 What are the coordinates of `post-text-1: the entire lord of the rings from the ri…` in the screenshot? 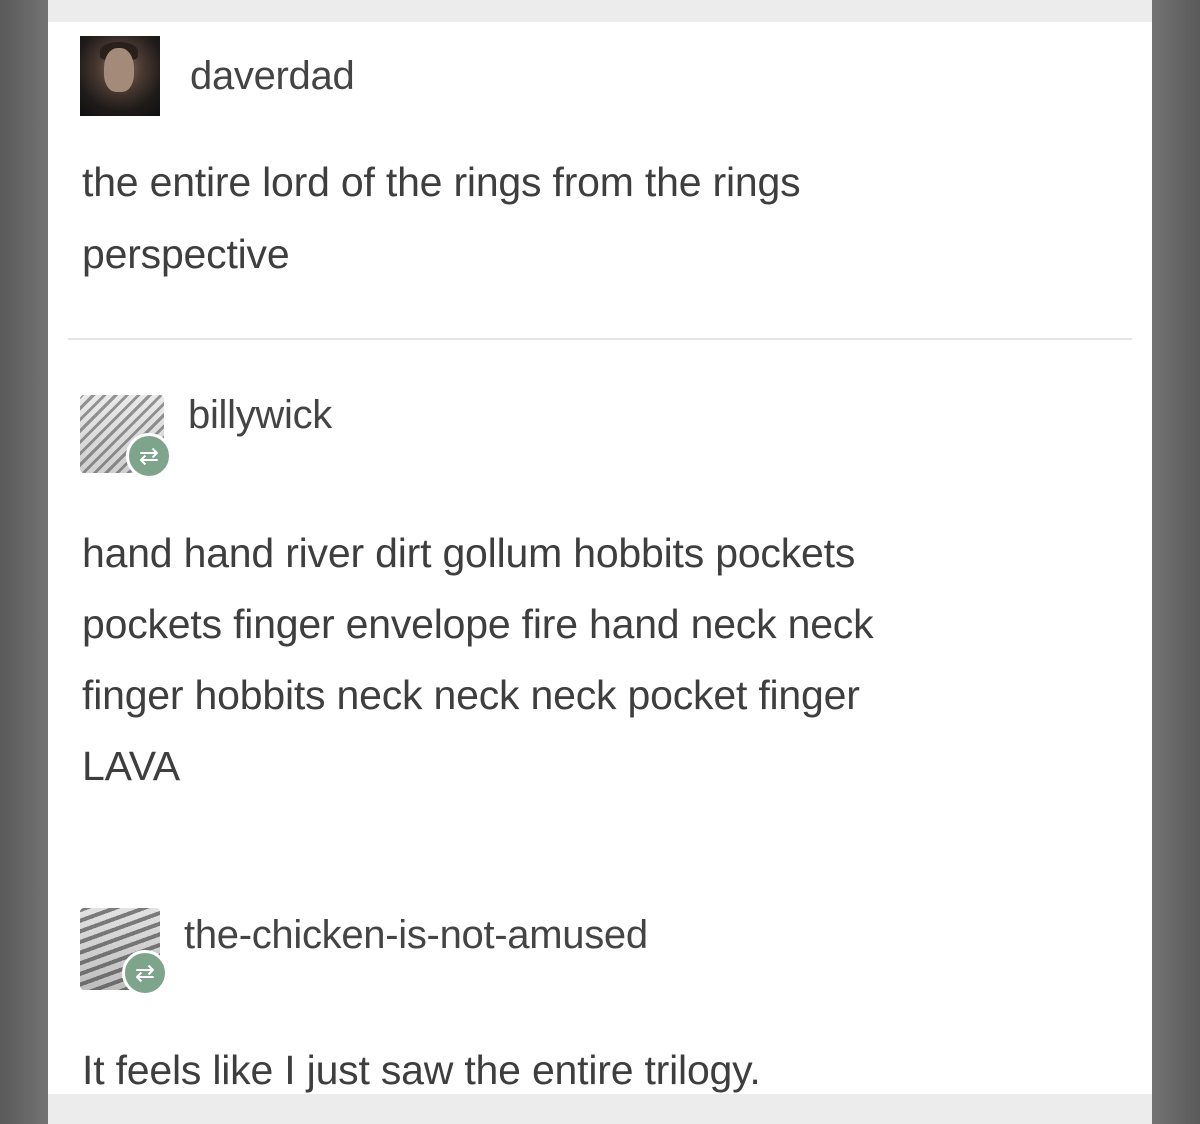 It's located at (441, 218).